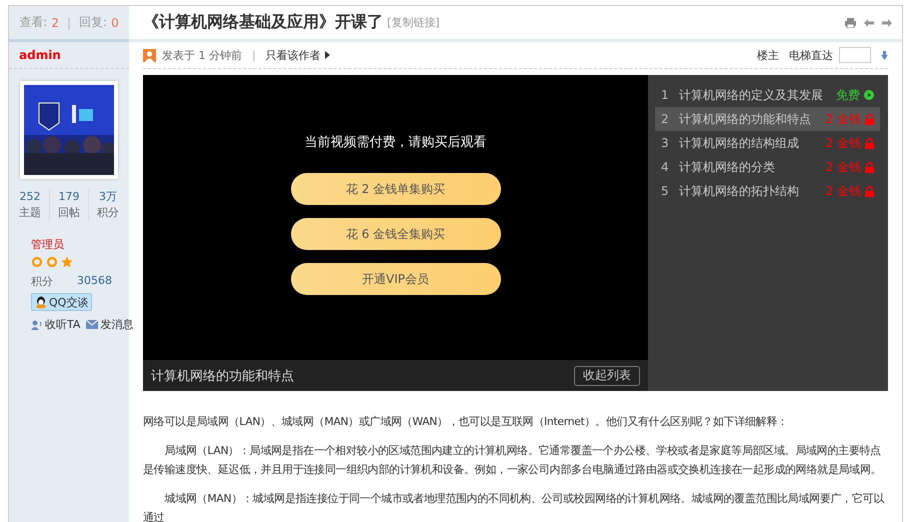  I want to click on episode-title: 计算机网络的定义及其发展, so click(751, 95).